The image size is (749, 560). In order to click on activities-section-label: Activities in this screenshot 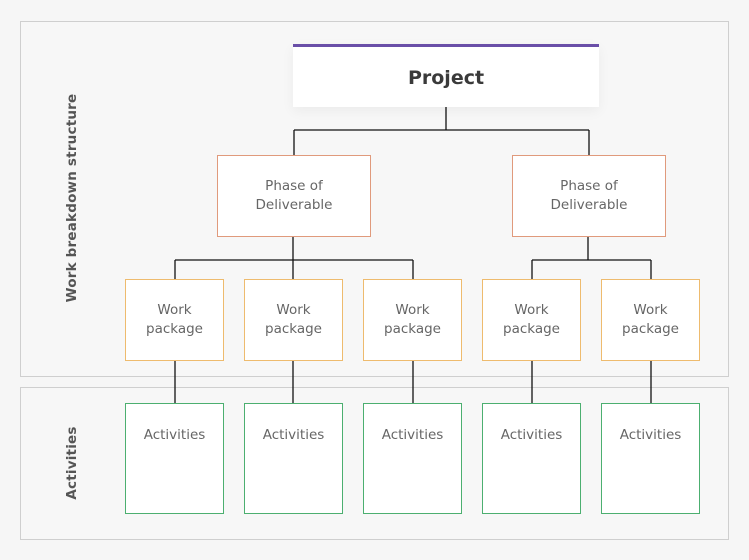, I will do `click(72, 463)`.